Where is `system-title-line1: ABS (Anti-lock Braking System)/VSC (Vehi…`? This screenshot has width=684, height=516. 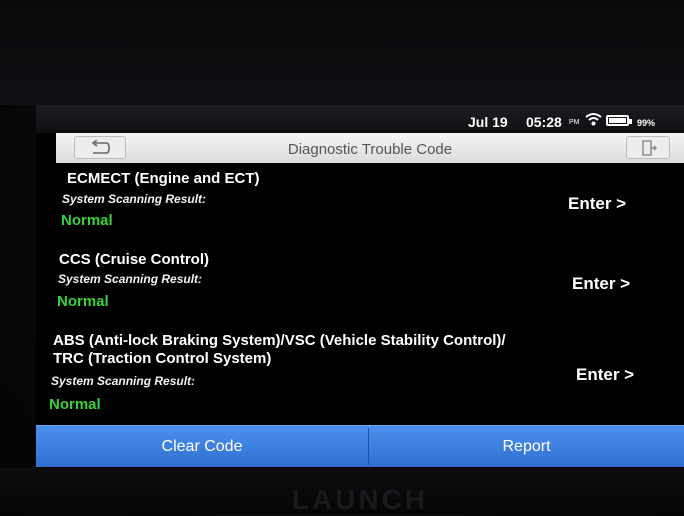 system-title-line1: ABS (Anti-lock Braking System)/VSC (Vehi… is located at coordinates (279, 340).